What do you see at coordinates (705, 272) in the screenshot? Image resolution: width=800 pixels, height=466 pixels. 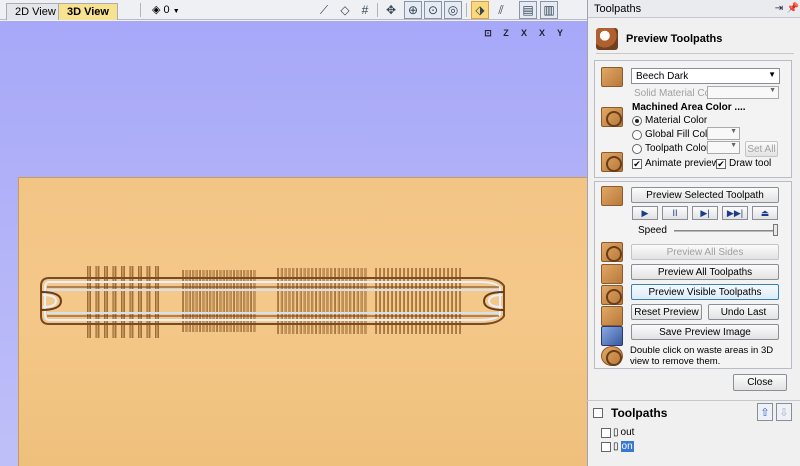 I see `preview-all-toolpaths-button: Preview All Toolpaths` at bounding box center [705, 272].